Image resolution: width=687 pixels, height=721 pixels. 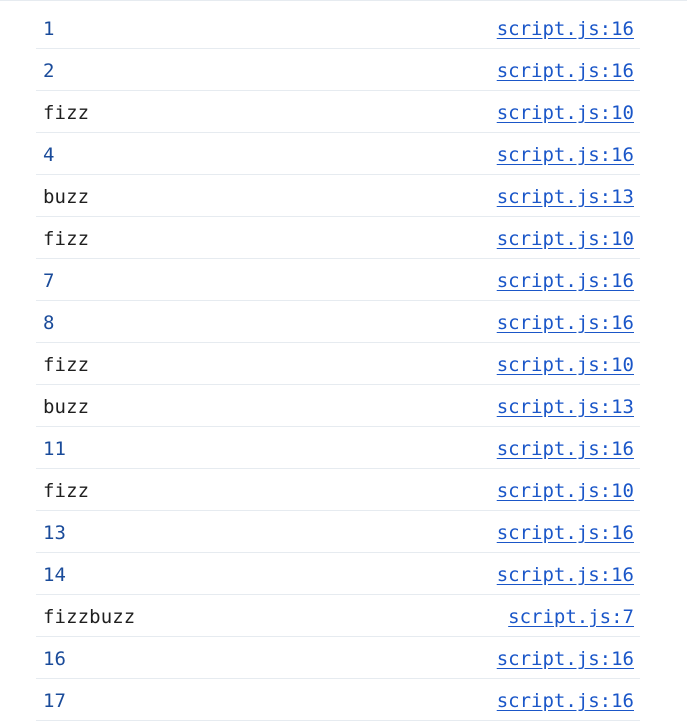 What do you see at coordinates (55, 701) in the screenshot?
I see `console-message-text: 17` at bounding box center [55, 701].